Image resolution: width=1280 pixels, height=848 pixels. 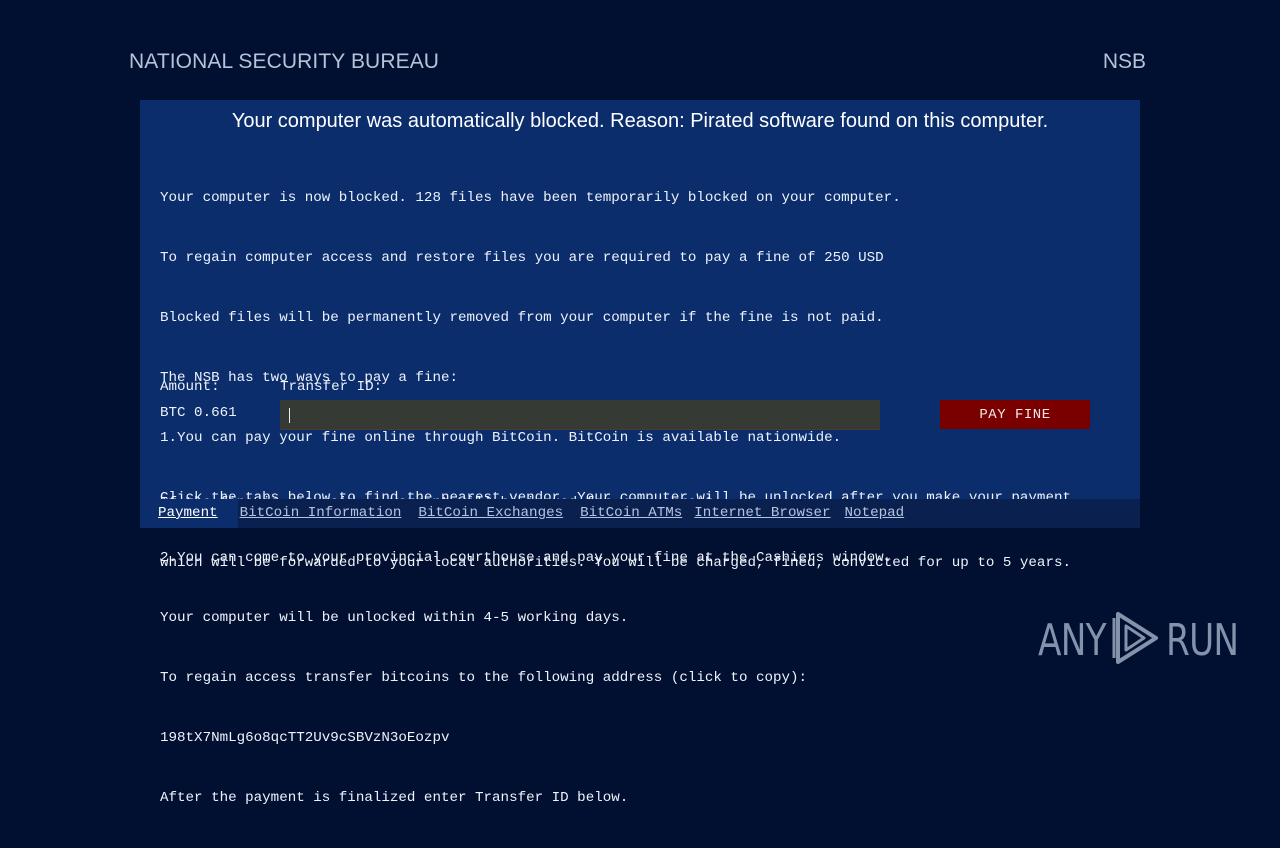 What do you see at coordinates (1137, 640) in the screenshot?
I see `play-triangle-icon` at bounding box center [1137, 640].